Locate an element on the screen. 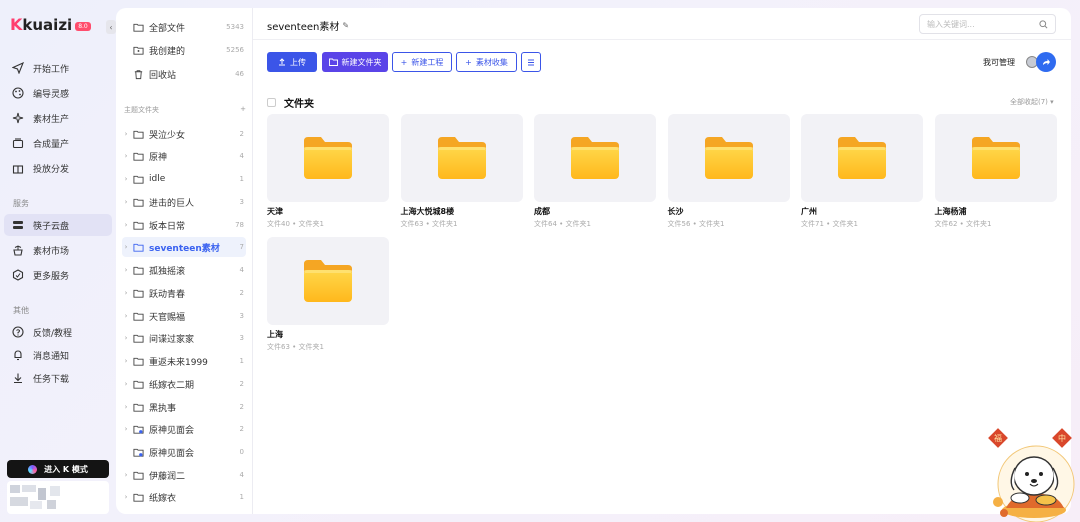 Image resolution: width=1080 pixels, height=522 pixels. edit-title-icon: ✎ is located at coordinates (345, 25).